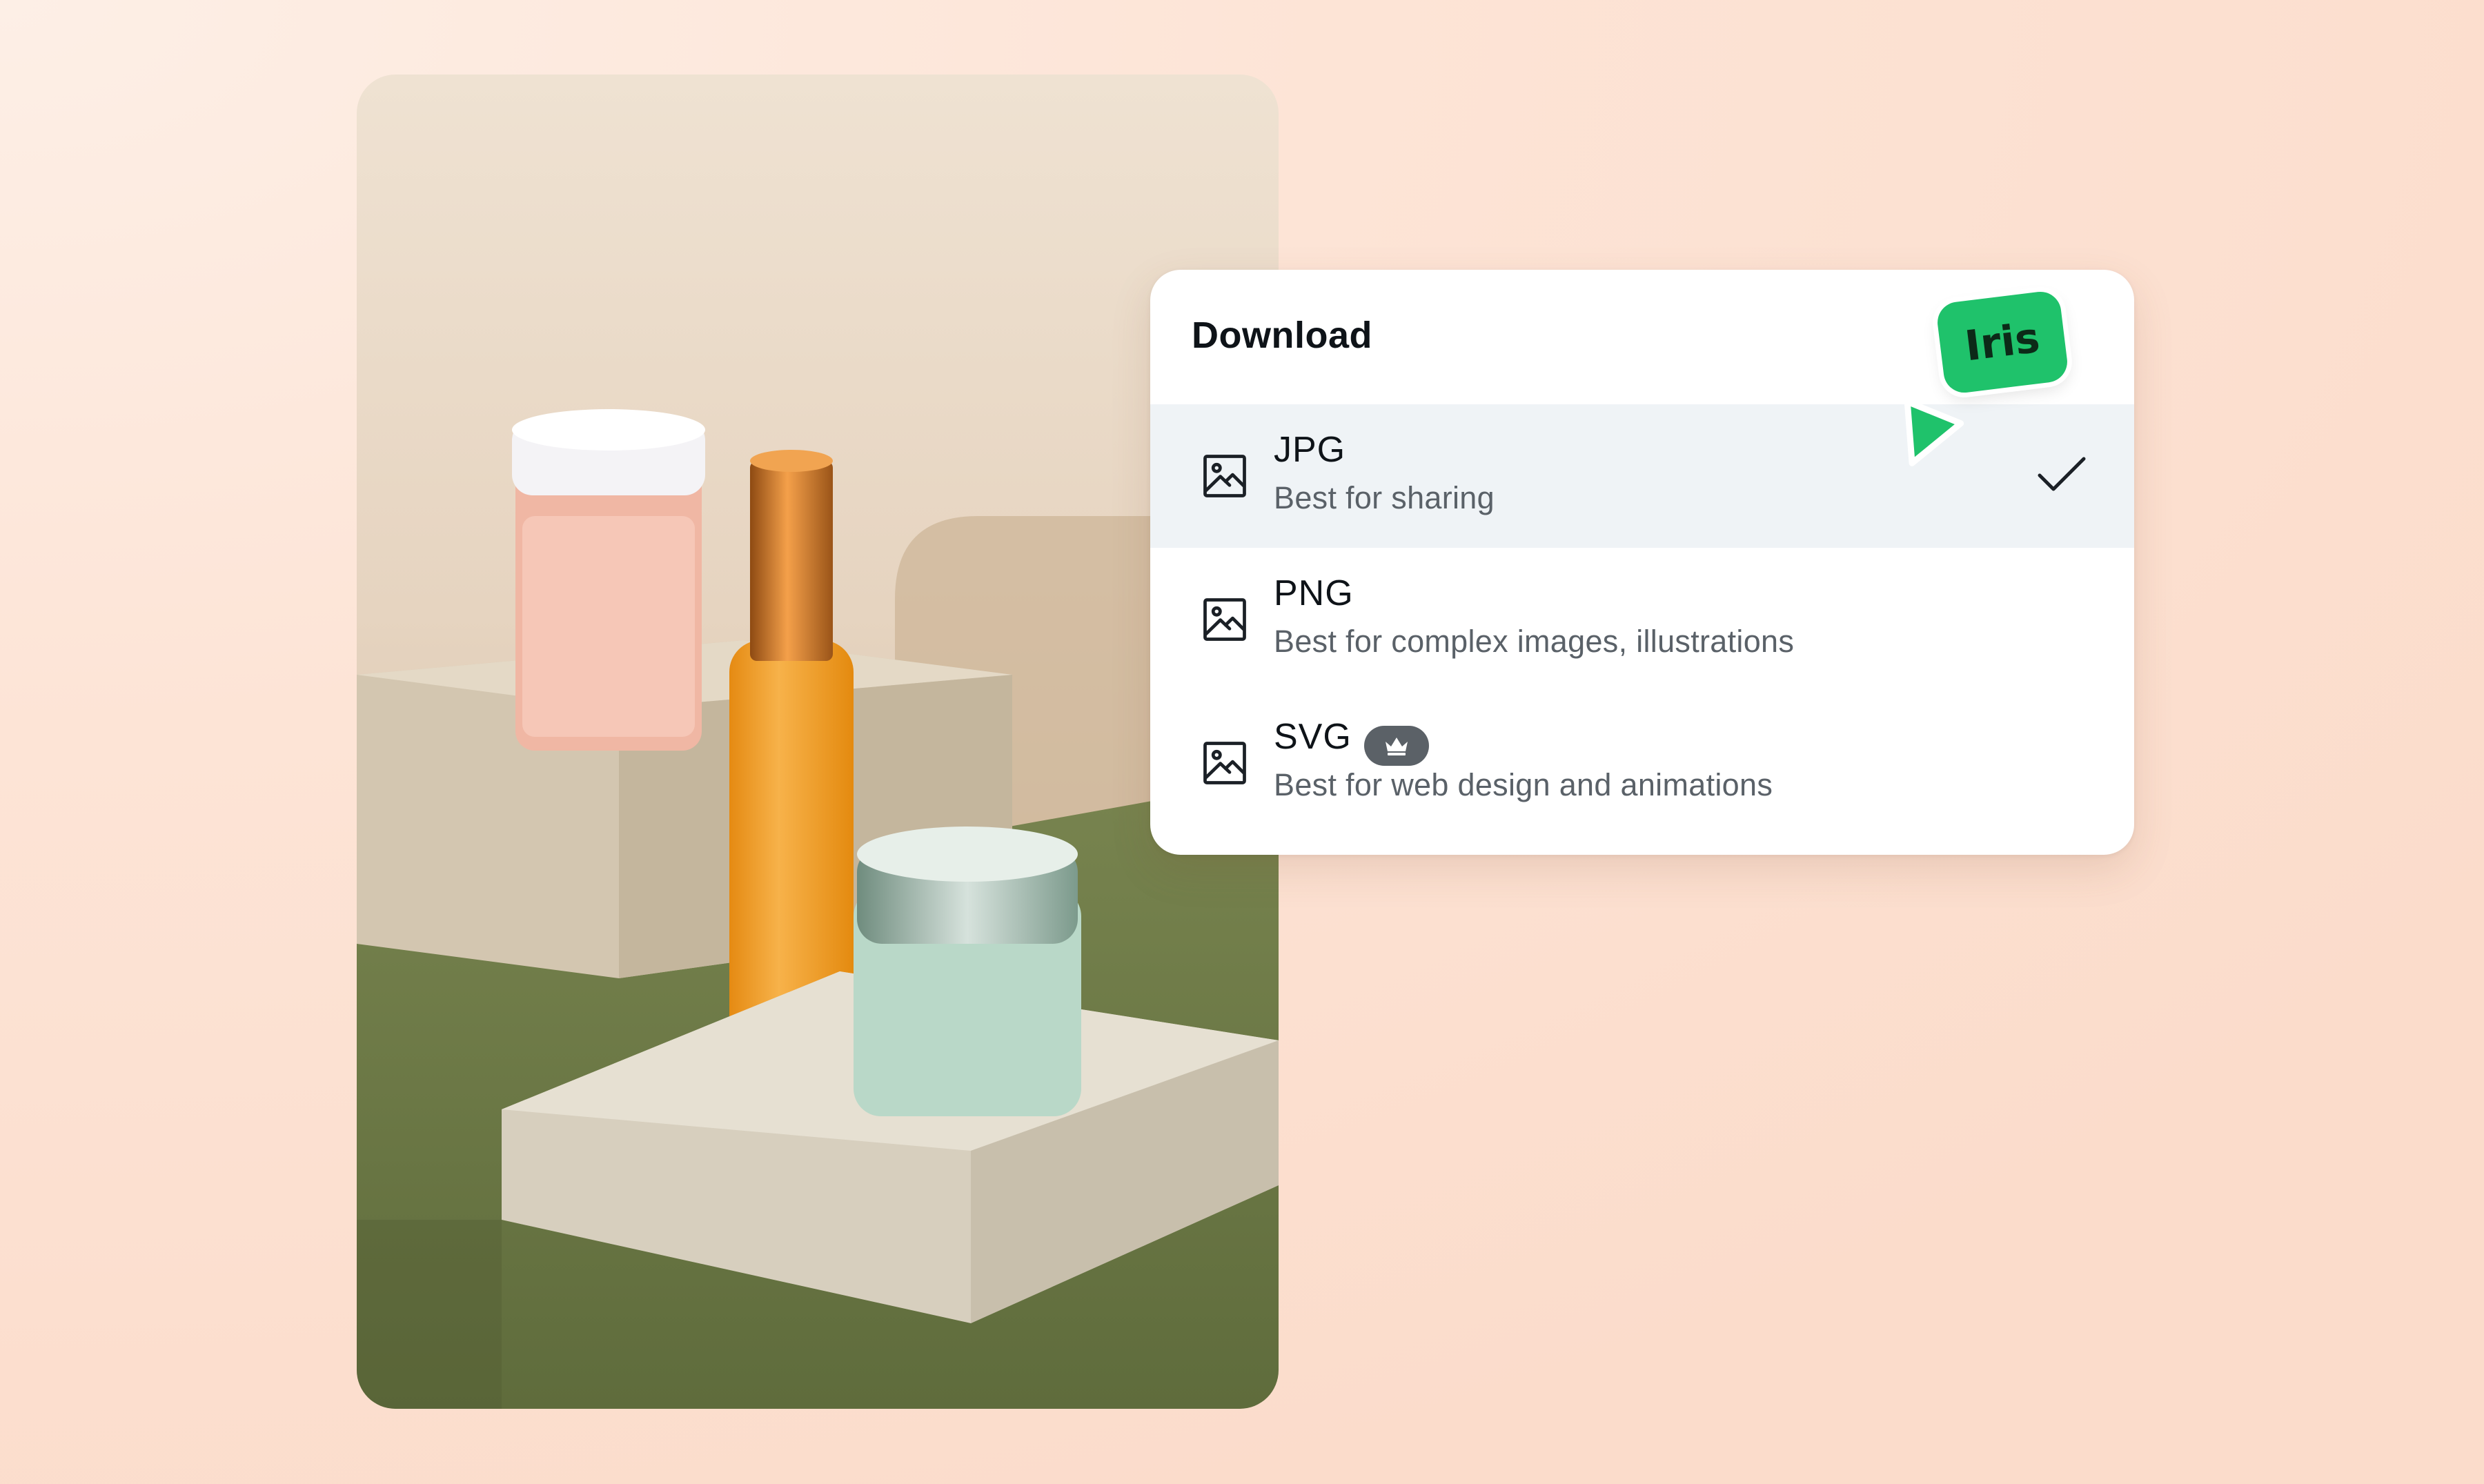  I want to click on option-name: SVG, so click(1313, 737).